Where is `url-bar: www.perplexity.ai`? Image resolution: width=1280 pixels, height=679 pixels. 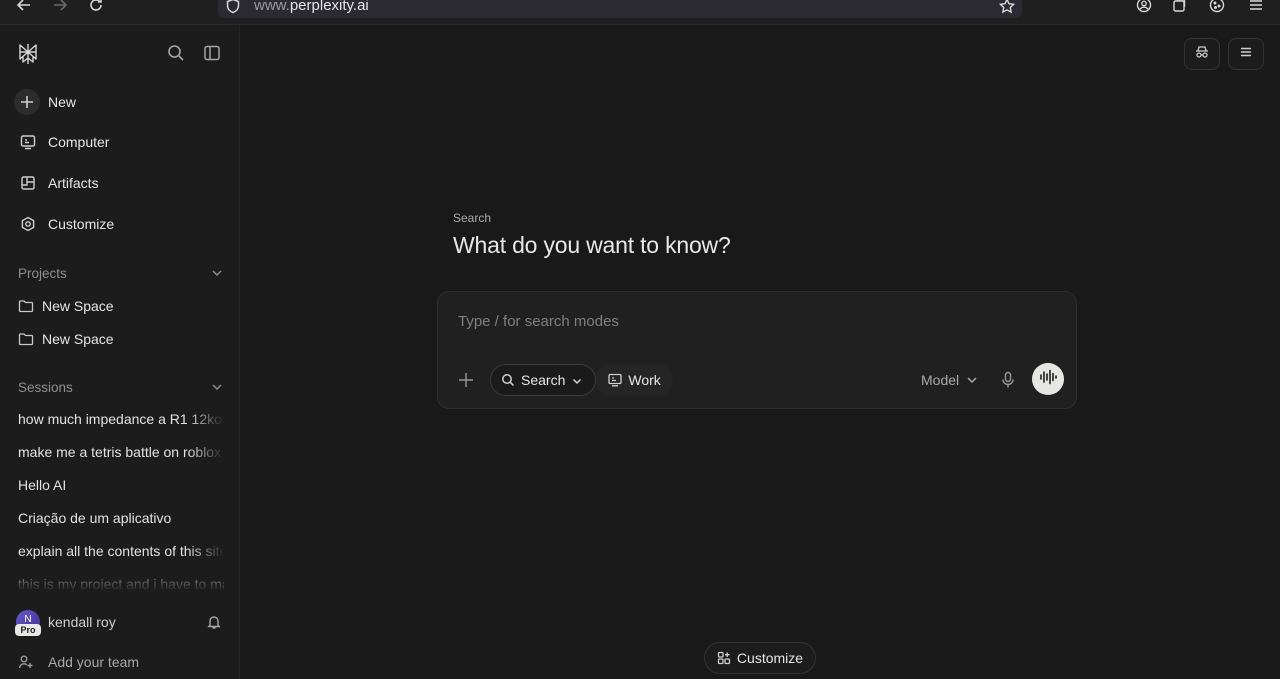
url-bar: www.perplexity.ai is located at coordinates (620, 9).